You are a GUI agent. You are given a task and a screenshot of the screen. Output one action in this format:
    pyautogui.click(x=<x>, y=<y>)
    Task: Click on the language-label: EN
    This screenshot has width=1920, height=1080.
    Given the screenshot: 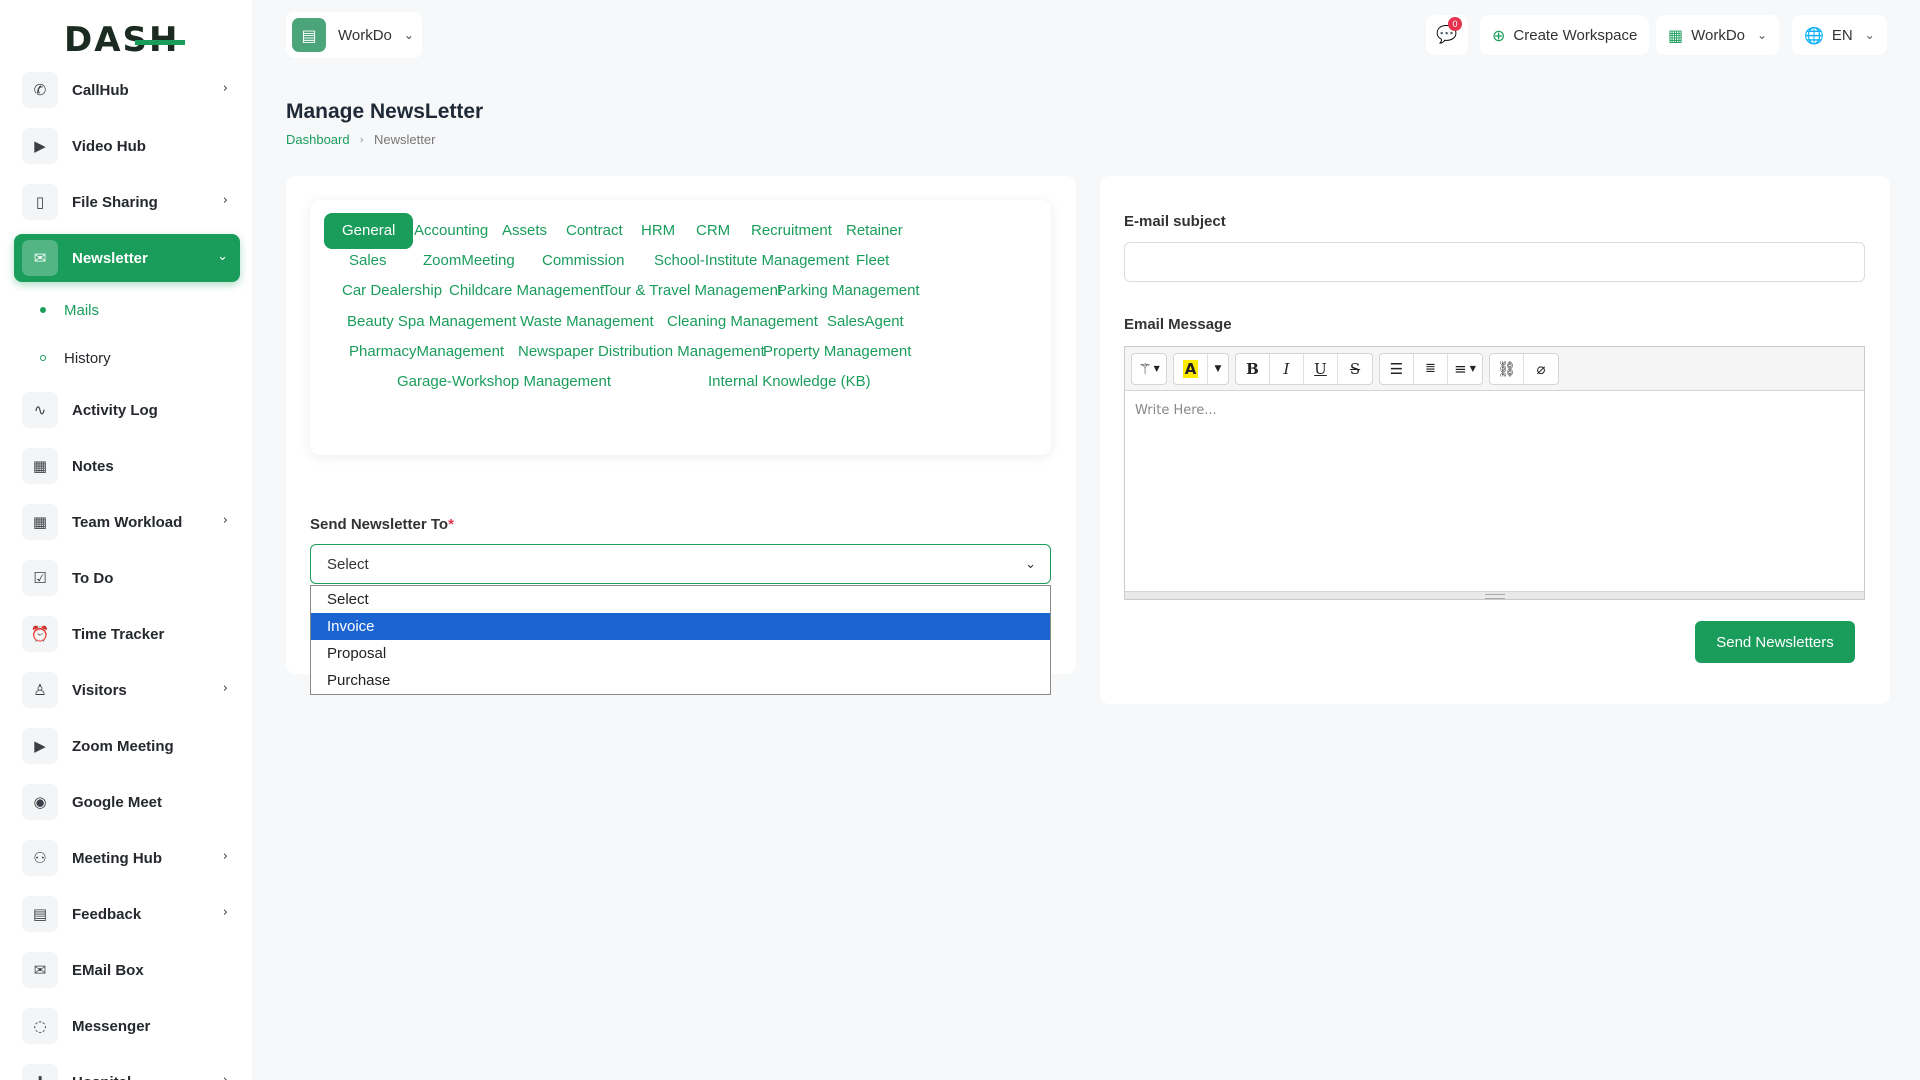 What is the action you would take?
    pyautogui.click(x=1842, y=35)
    